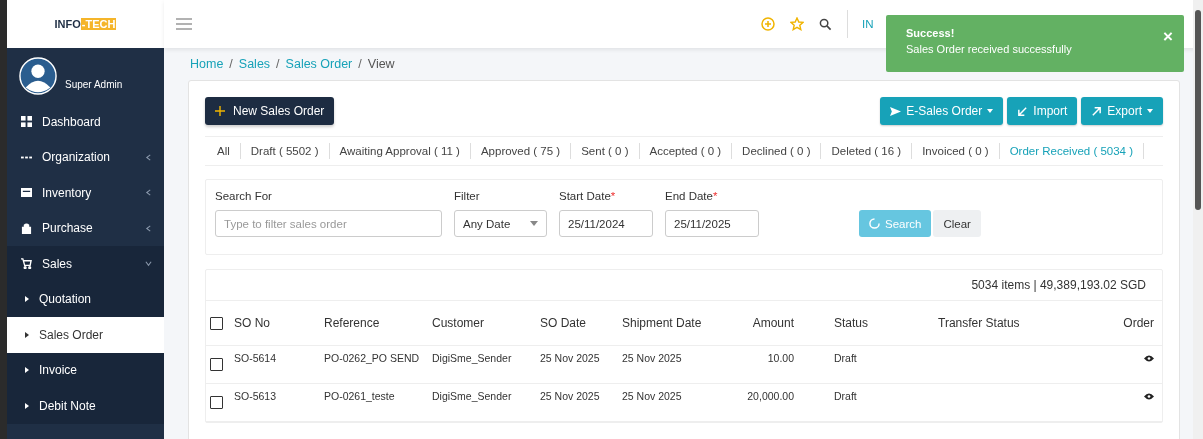 The height and width of the screenshot is (439, 1203). What do you see at coordinates (26, 193) in the screenshot?
I see `box-icon` at bounding box center [26, 193].